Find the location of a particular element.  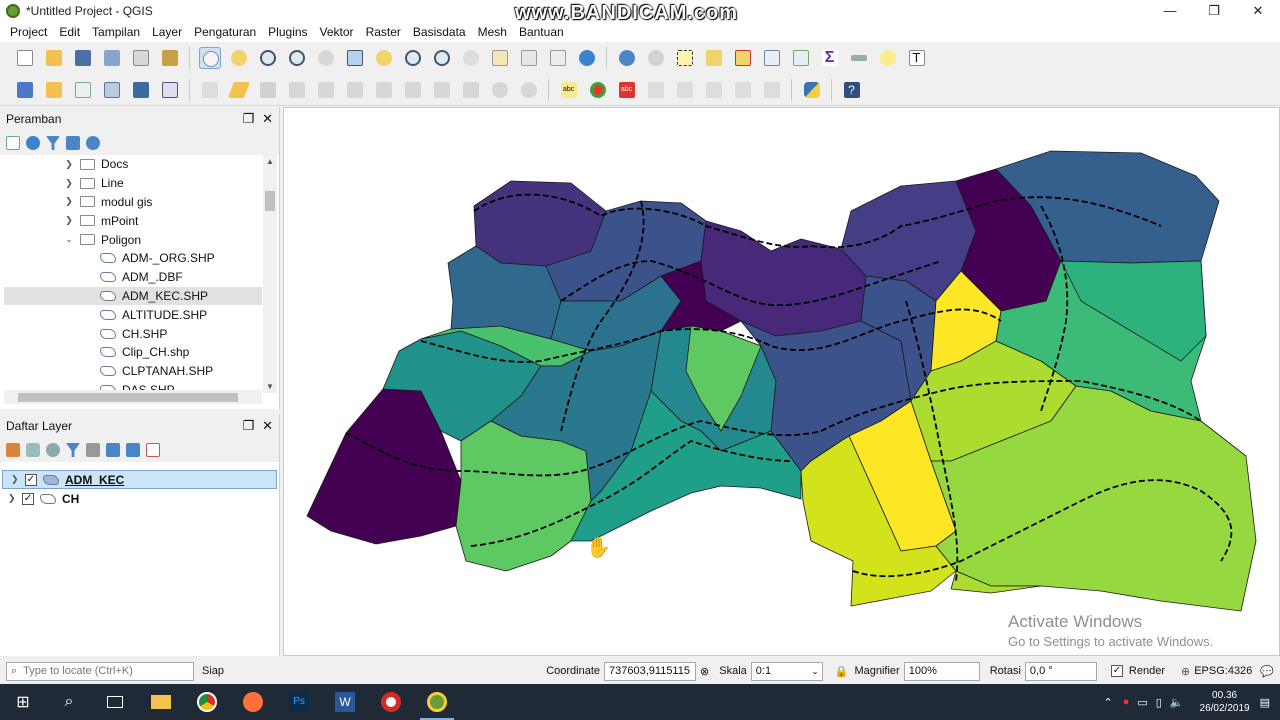

pan-to-selection-icon is located at coordinates (239, 58).